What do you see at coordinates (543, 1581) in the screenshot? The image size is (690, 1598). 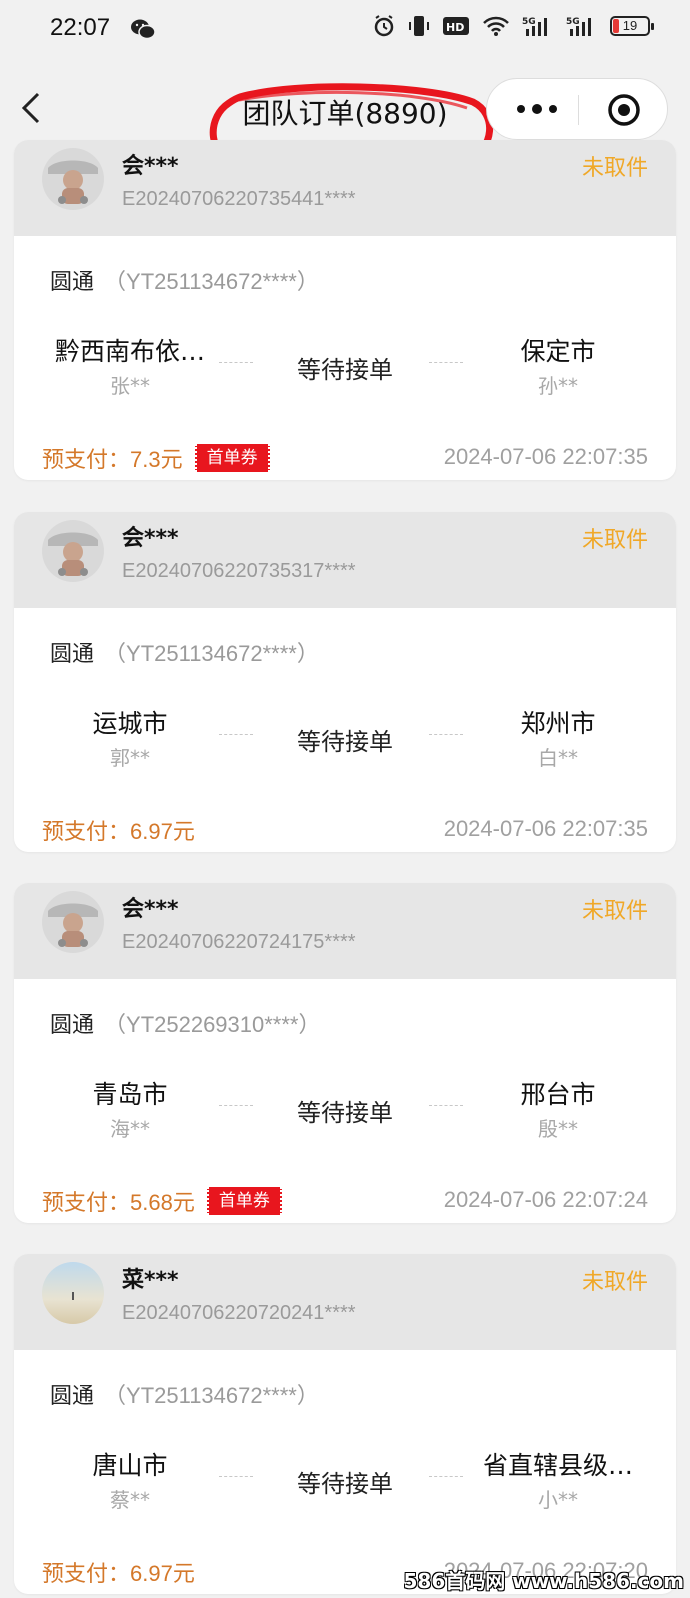 I see `watermark: 586首码网 www.h586.com` at bounding box center [543, 1581].